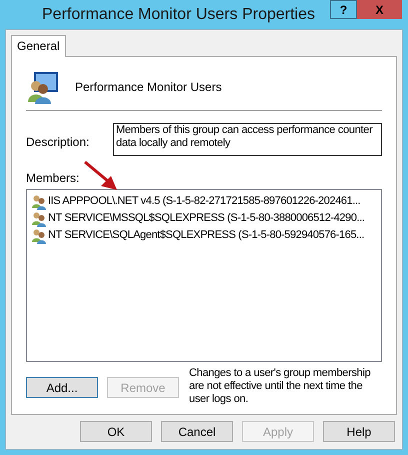  What do you see at coordinates (379, 9) in the screenshot?
I see `close-button: X` at bounding box center [379, 9].